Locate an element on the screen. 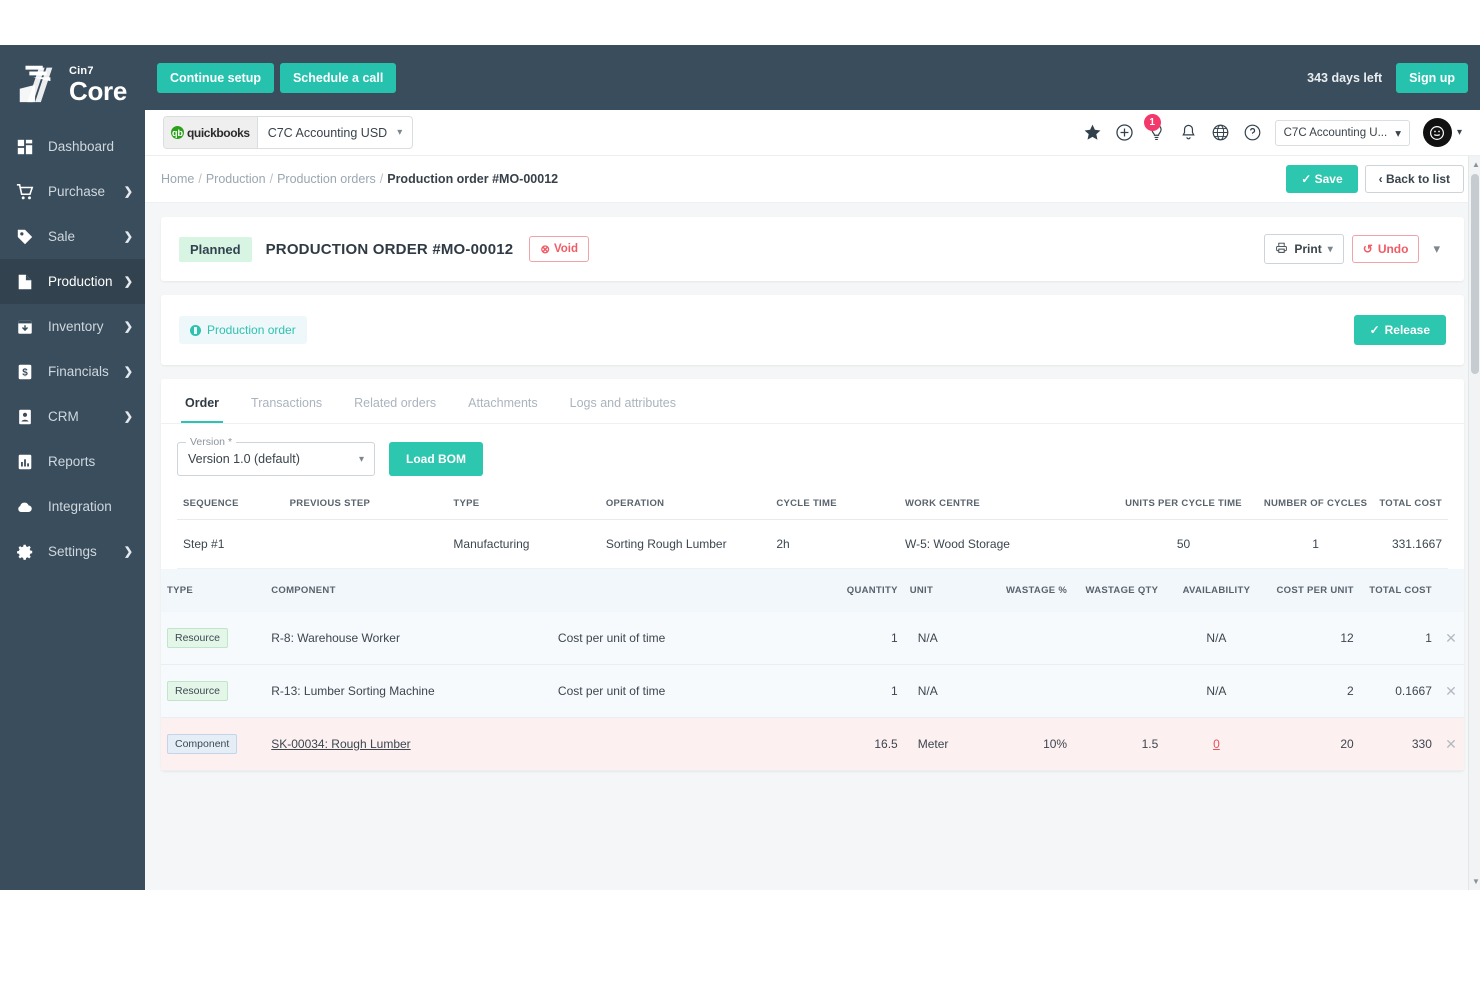 The width and height of the screenshot is (1480, 987). scrollbar-thumb is located at coordinates (1475, 274).